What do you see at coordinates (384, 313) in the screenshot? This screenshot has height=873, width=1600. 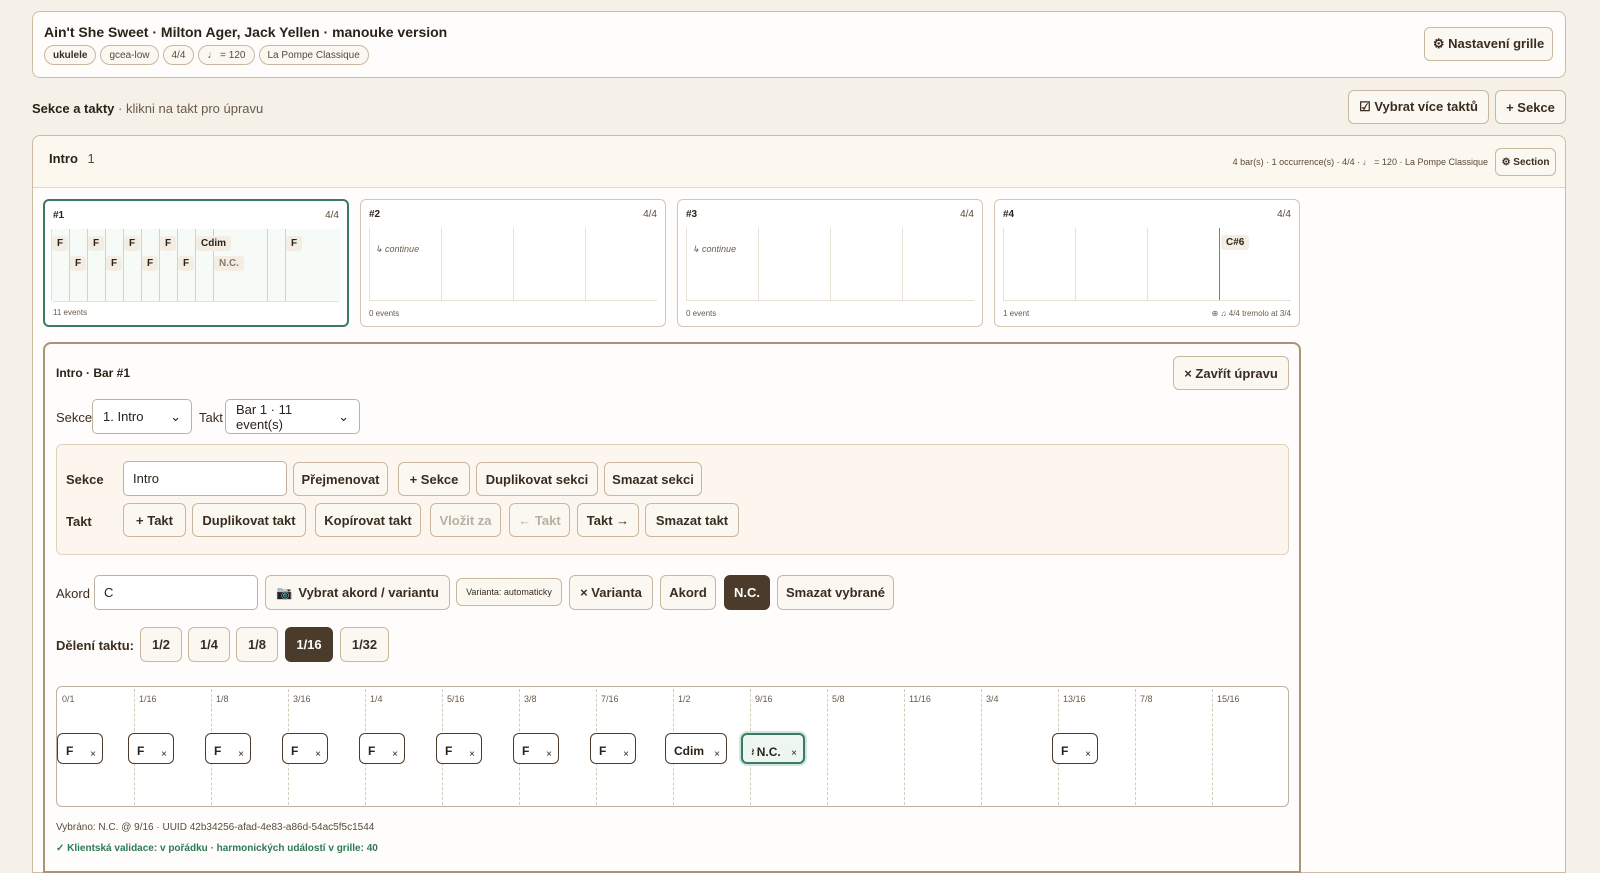 I see `bar-event-count: 0 events` at bounding box center [384, 313].